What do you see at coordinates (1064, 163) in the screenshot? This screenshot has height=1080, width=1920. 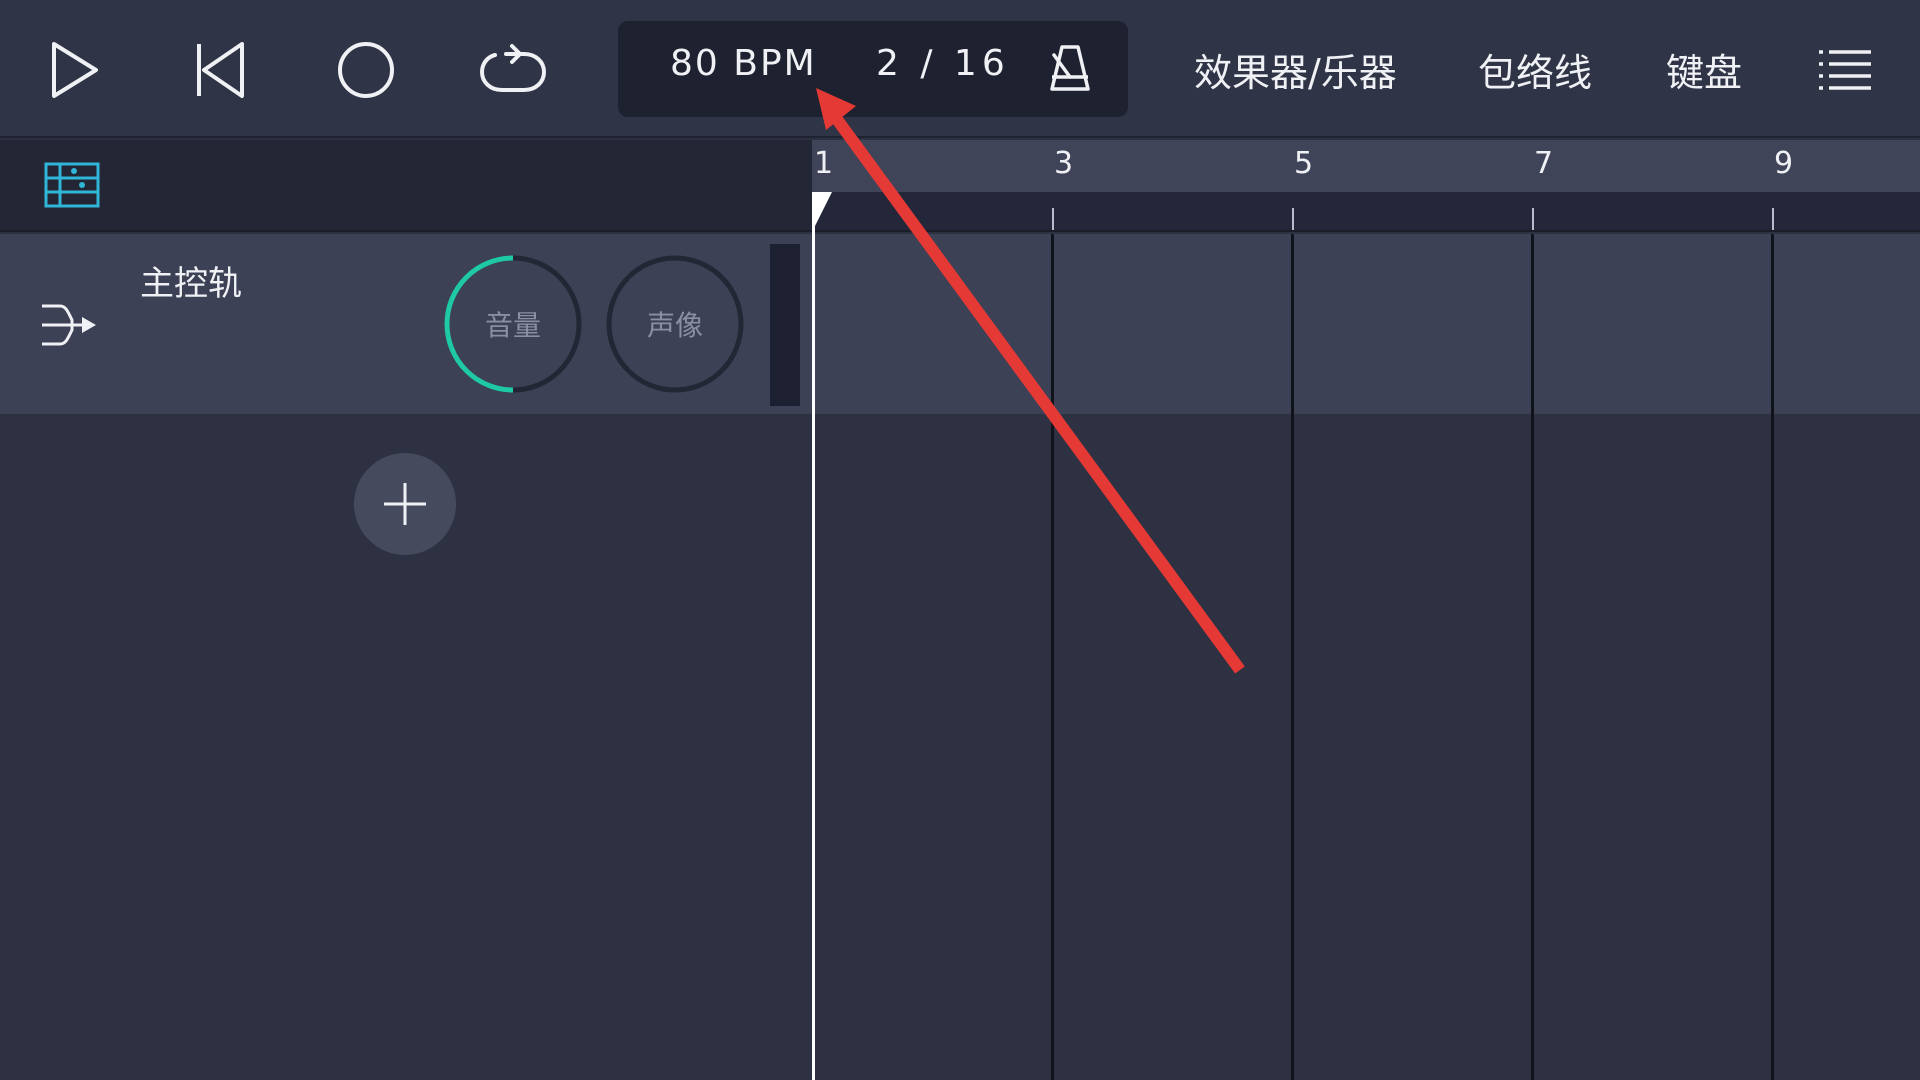 I see `bar-number: 3` at bounding box center [1064, 163].